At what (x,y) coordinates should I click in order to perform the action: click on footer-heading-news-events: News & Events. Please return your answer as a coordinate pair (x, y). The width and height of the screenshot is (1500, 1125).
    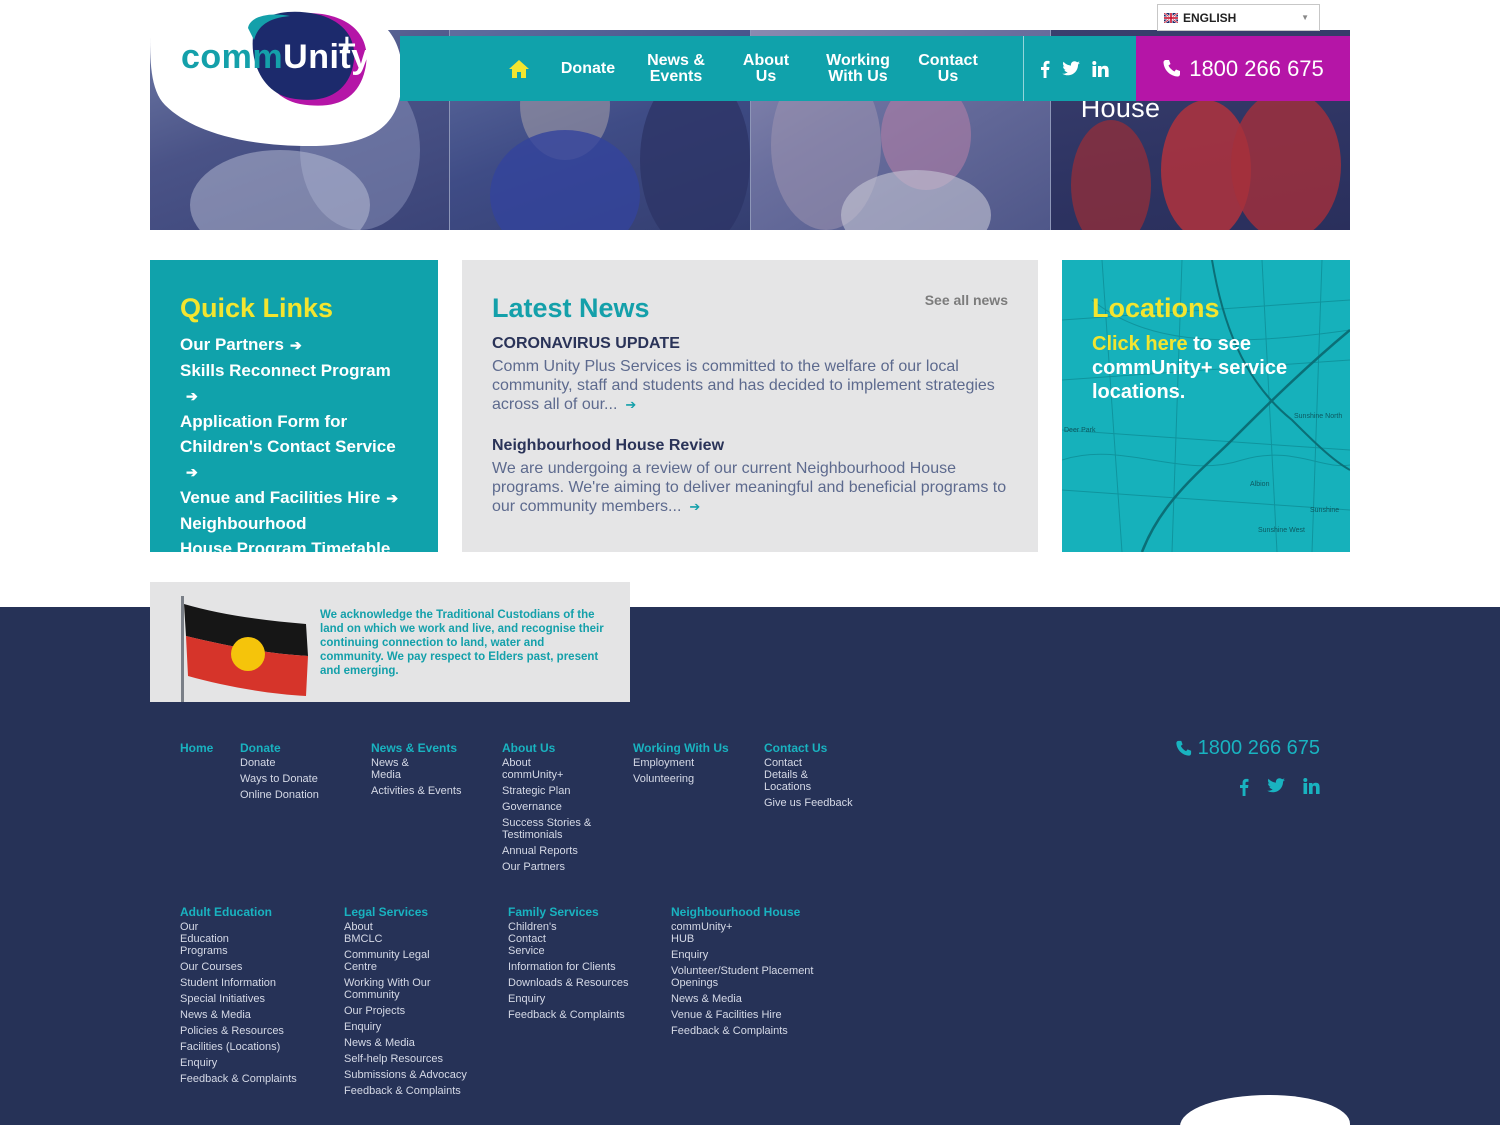
    Looking at the image, I should click on (421, 748).